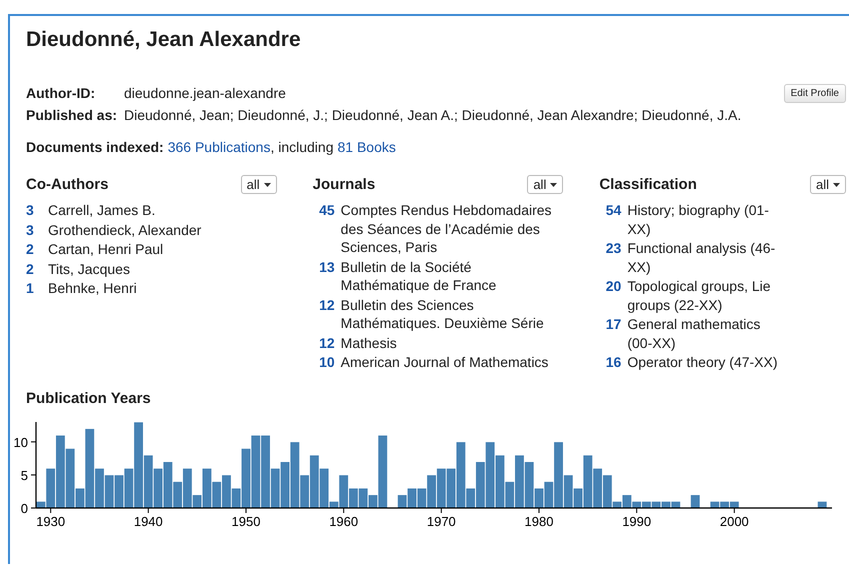  Describe the element at coordinates (67, 184) in the screenshot. I see `section-heading: Co-Authors` at that location.